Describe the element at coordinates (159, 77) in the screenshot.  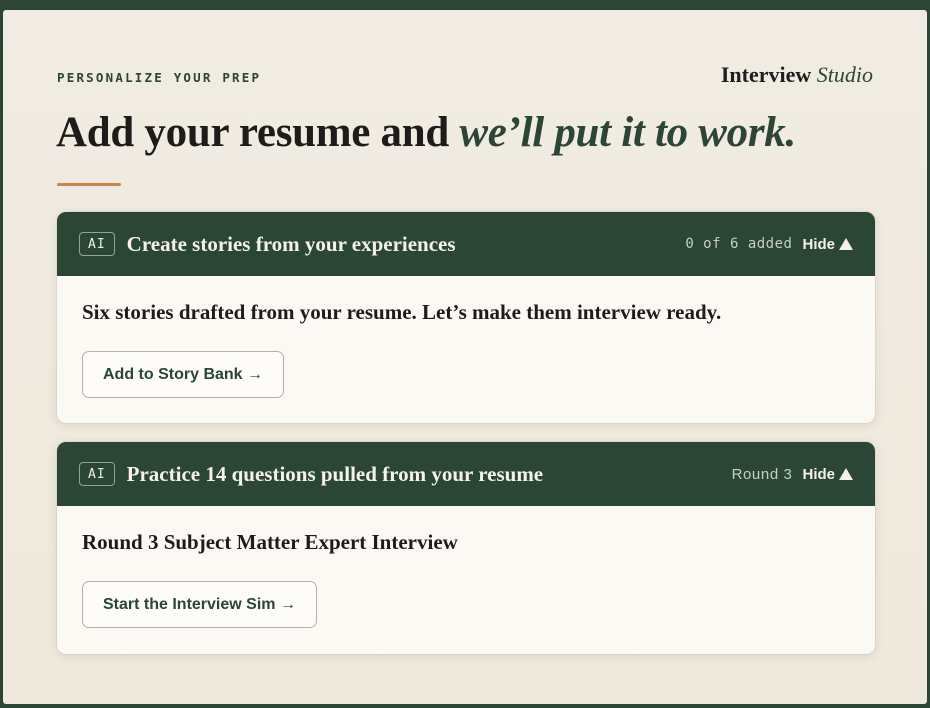
I see `eyebrow-label: PERSONALIZE YOUR PREP` at that location.